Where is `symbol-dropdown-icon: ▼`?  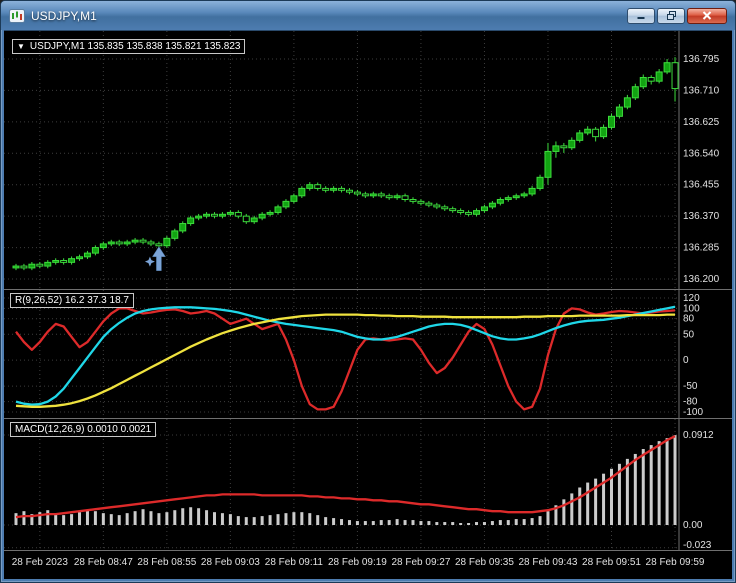
symbol-dropdown-icon: ▼ is located at coordinates (21, 46).